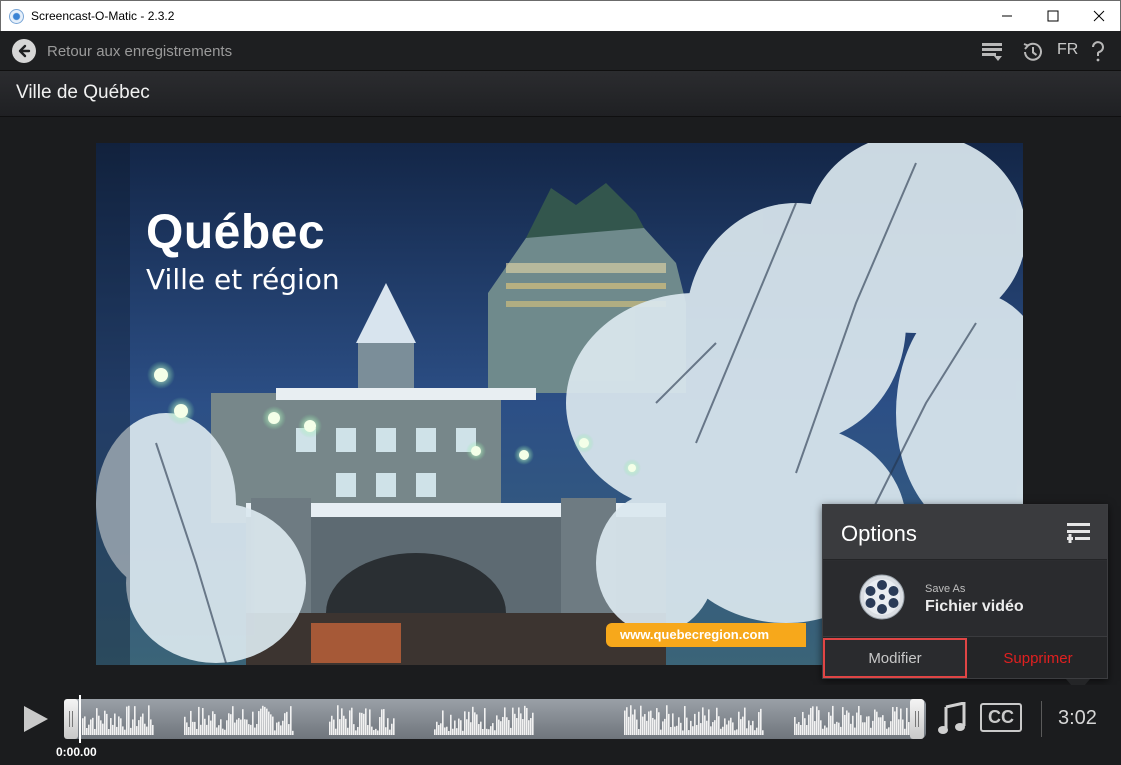  I want to click on help-icon, so click(1098, 52).